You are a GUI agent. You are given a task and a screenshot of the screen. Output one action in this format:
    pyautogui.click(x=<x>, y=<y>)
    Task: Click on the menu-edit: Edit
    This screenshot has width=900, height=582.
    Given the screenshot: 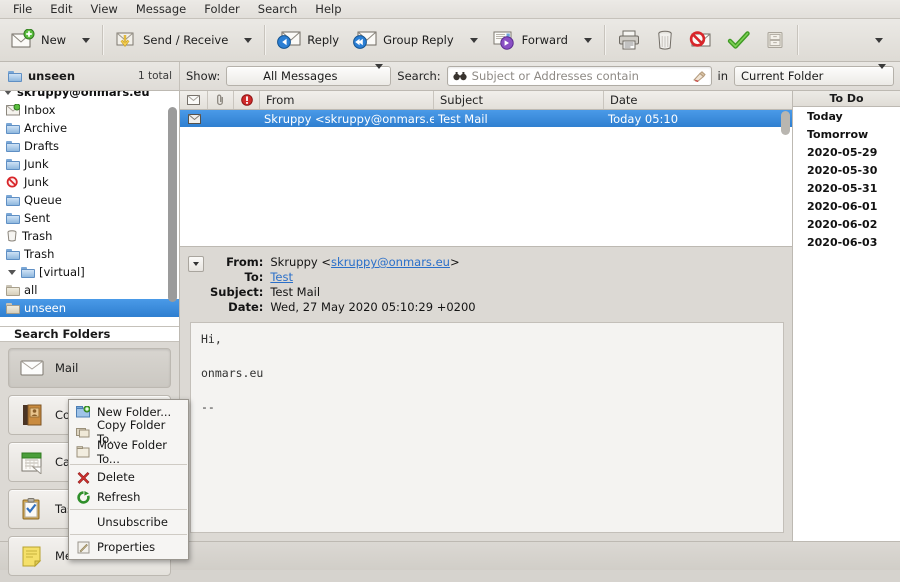 What is the action you would take?
    pyautogui.click(x=61, y=9)
    